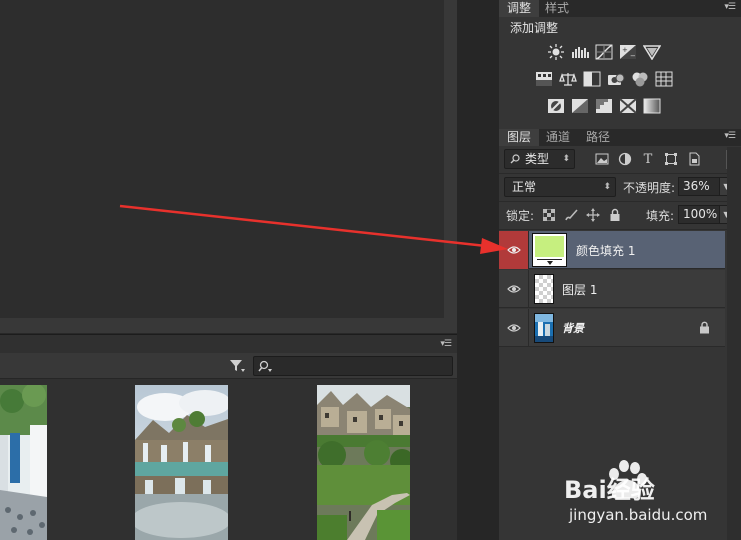 This screenshot has height=540, width=741. Describe the element at coordinates (699, 186) in the screenshot. I see `opacity-input: 36%` at that location.